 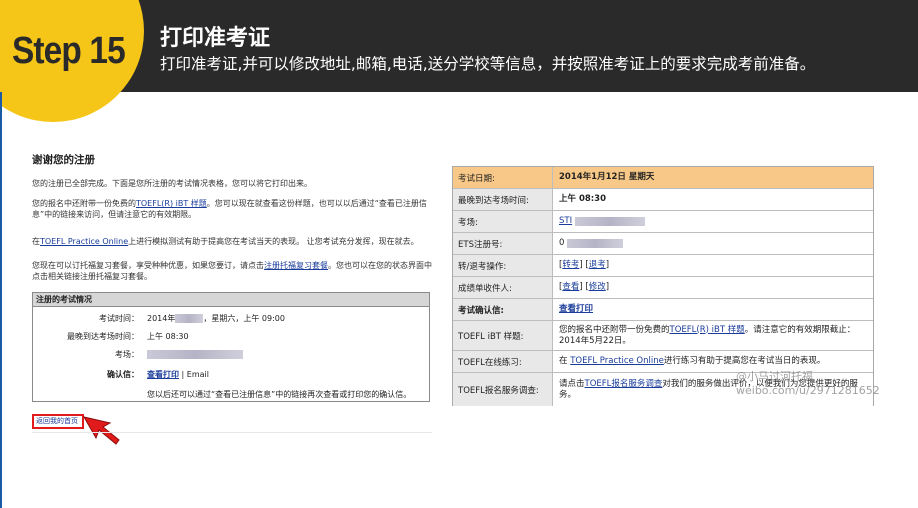 I want to click on edit-recipients-link: 修改, so click(x=597, y=287).